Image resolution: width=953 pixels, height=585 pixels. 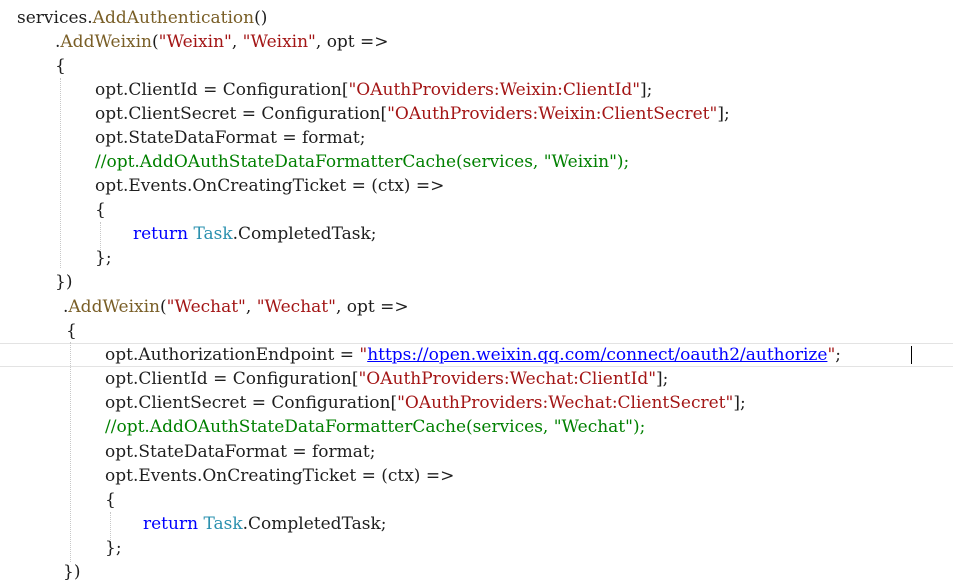 I want to click on code-token: (), so click(x=261, y=18).